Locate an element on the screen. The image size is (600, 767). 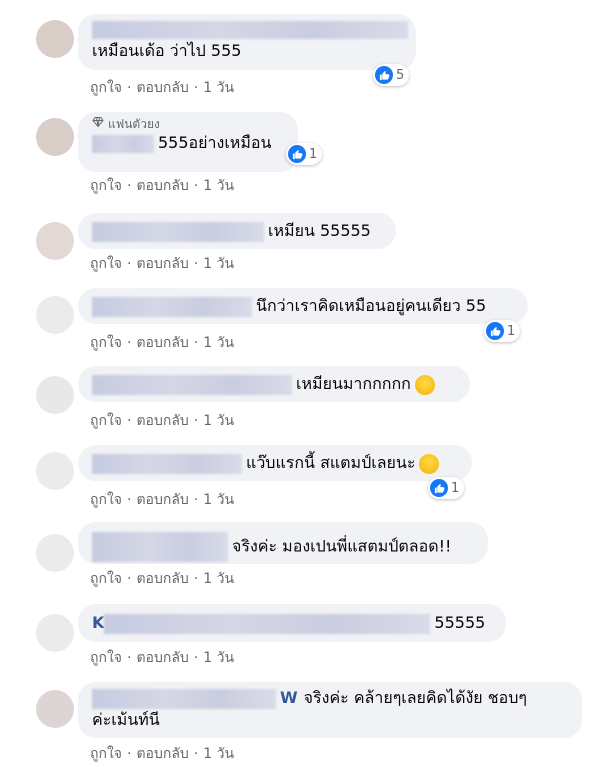
comment-bubble: แฟนตัวยง 555อย่างเหมือน is located at coordinates (188, 142).